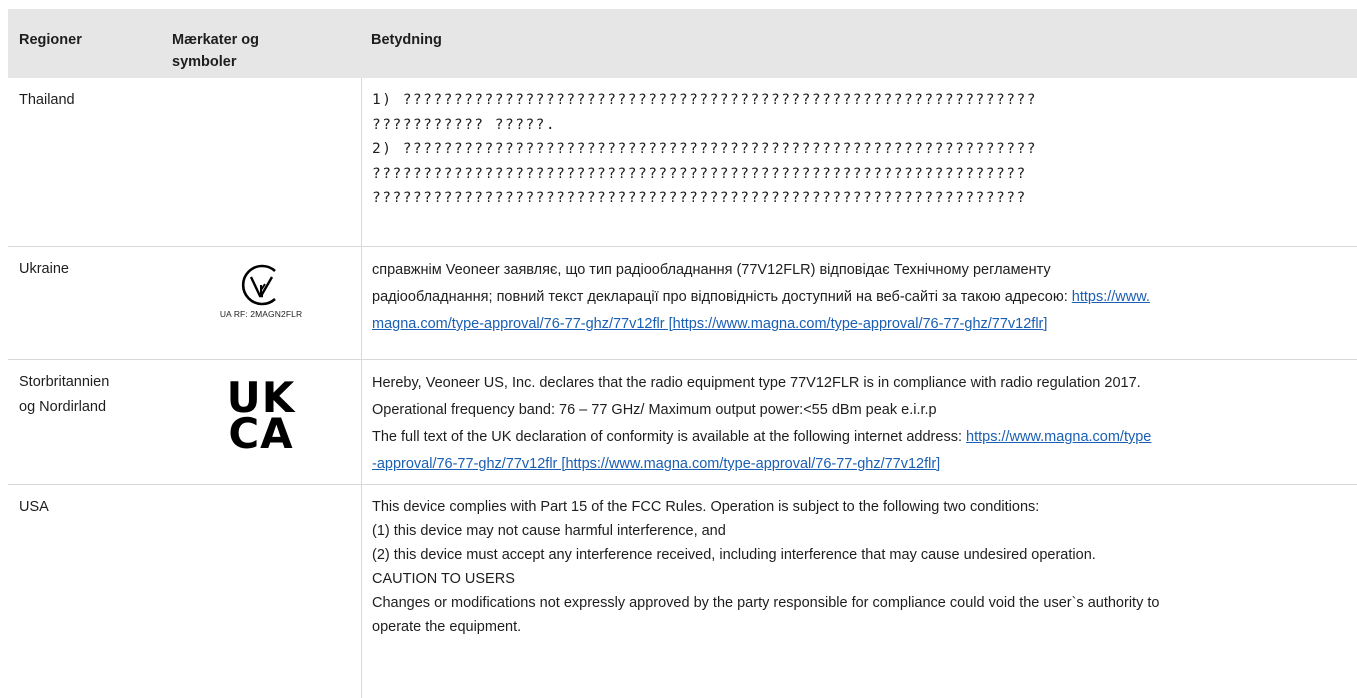 Image resolution: width=1357 pixels, height=698 pixels. I want to click on ukraine-conformity-mark-icon, so click(258, 285).